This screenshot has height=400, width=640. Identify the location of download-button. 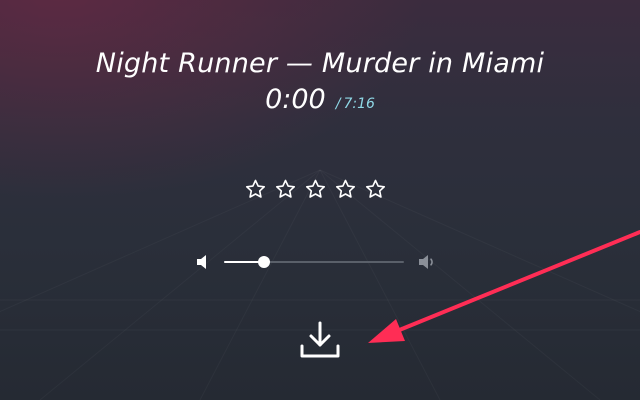
(320, 341).